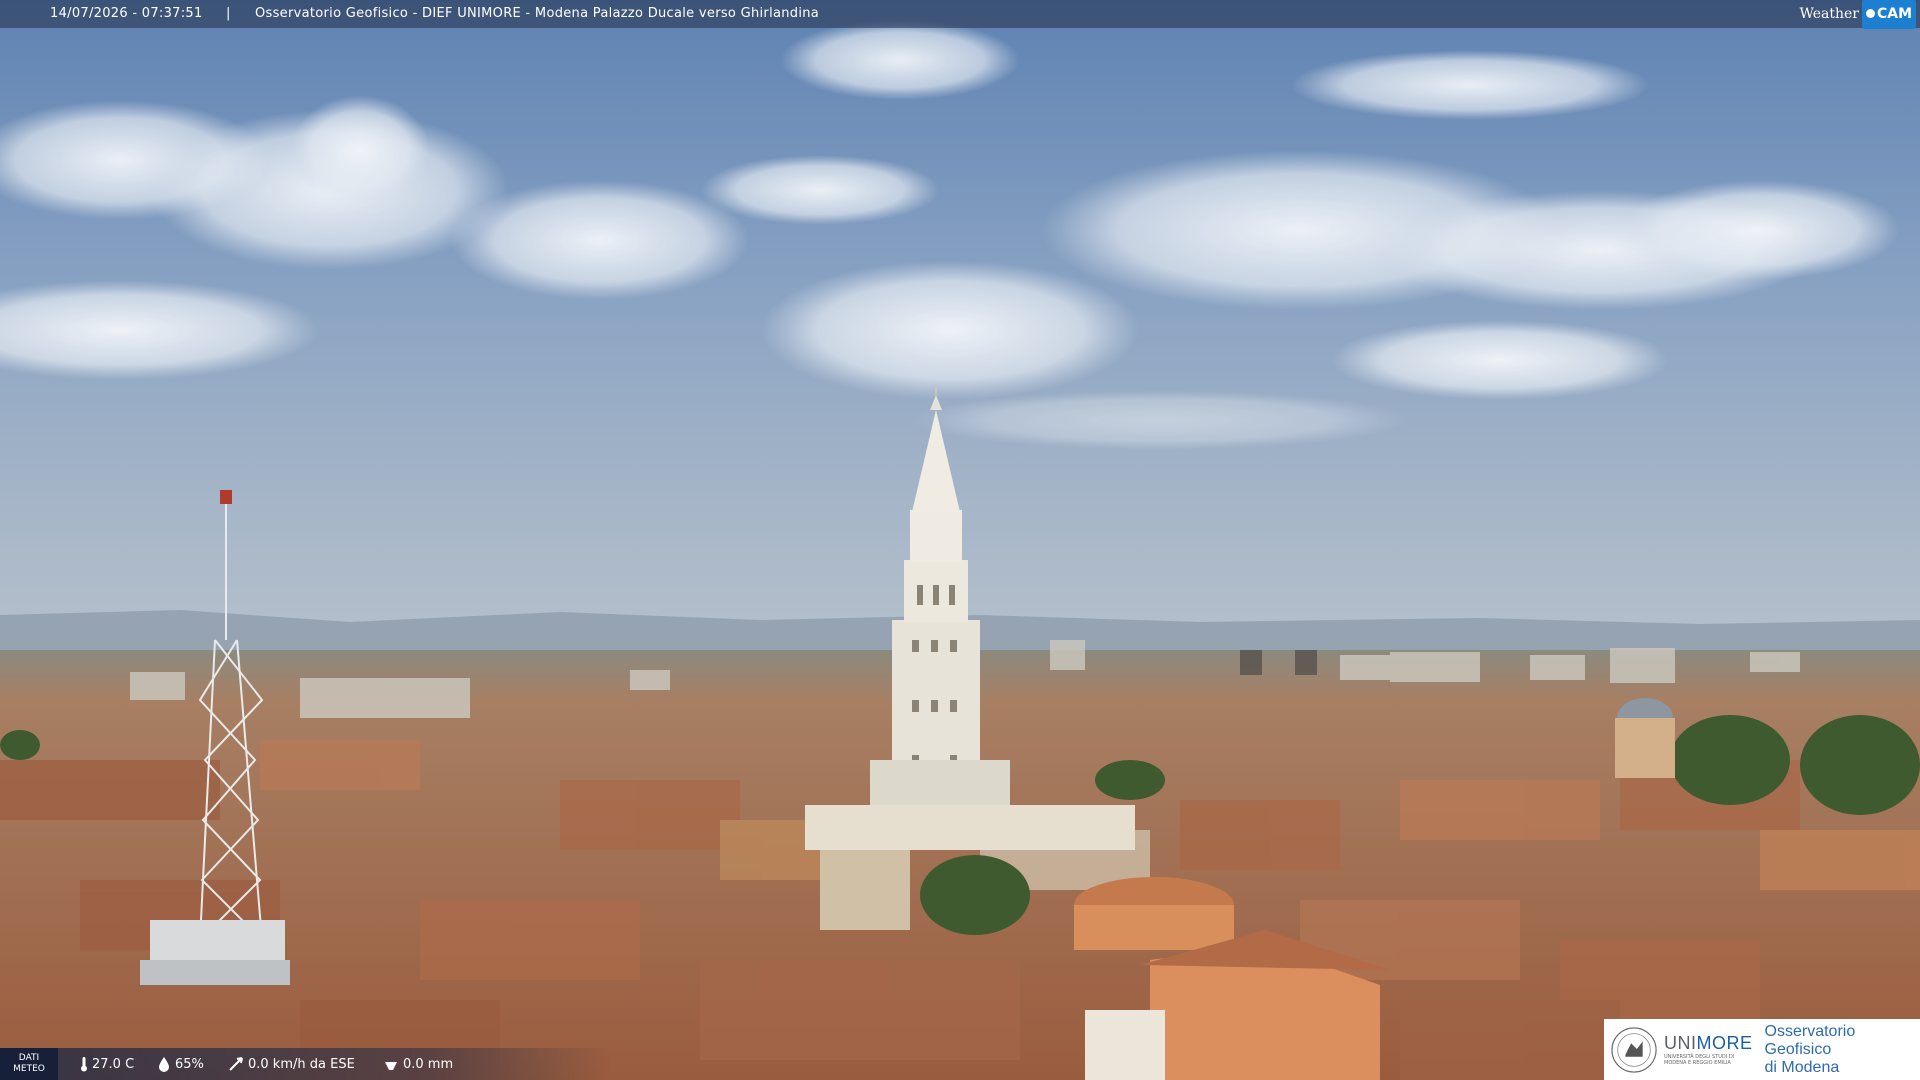 This screenshot has height=1080, width=1920. Describe the element at coordinates (1680, 1043) in the screenshot. I see `unimore-name-part1: UNI` at that location.